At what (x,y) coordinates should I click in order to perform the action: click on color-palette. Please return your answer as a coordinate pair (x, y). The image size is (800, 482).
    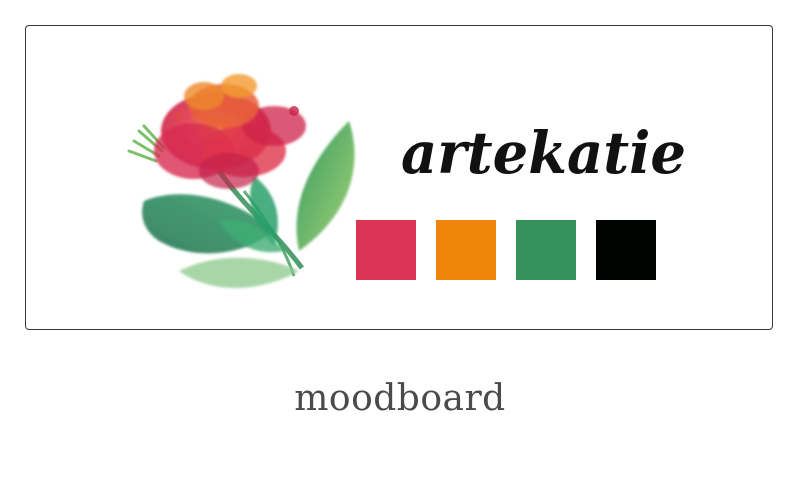
    Looking at the image, I should click on (506, 250).